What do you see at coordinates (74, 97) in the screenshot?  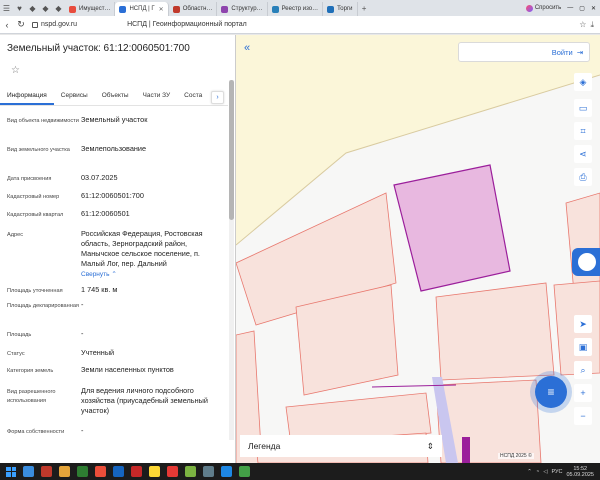 I see `tab-services: Сервисы` at bounding box center [74, 97].